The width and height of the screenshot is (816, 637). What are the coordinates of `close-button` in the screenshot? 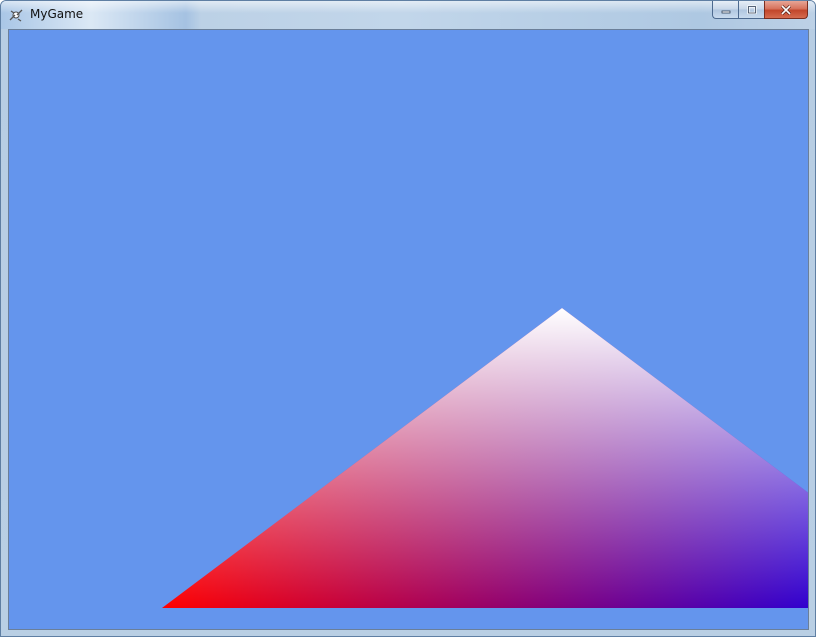 It's located at (786, 10).